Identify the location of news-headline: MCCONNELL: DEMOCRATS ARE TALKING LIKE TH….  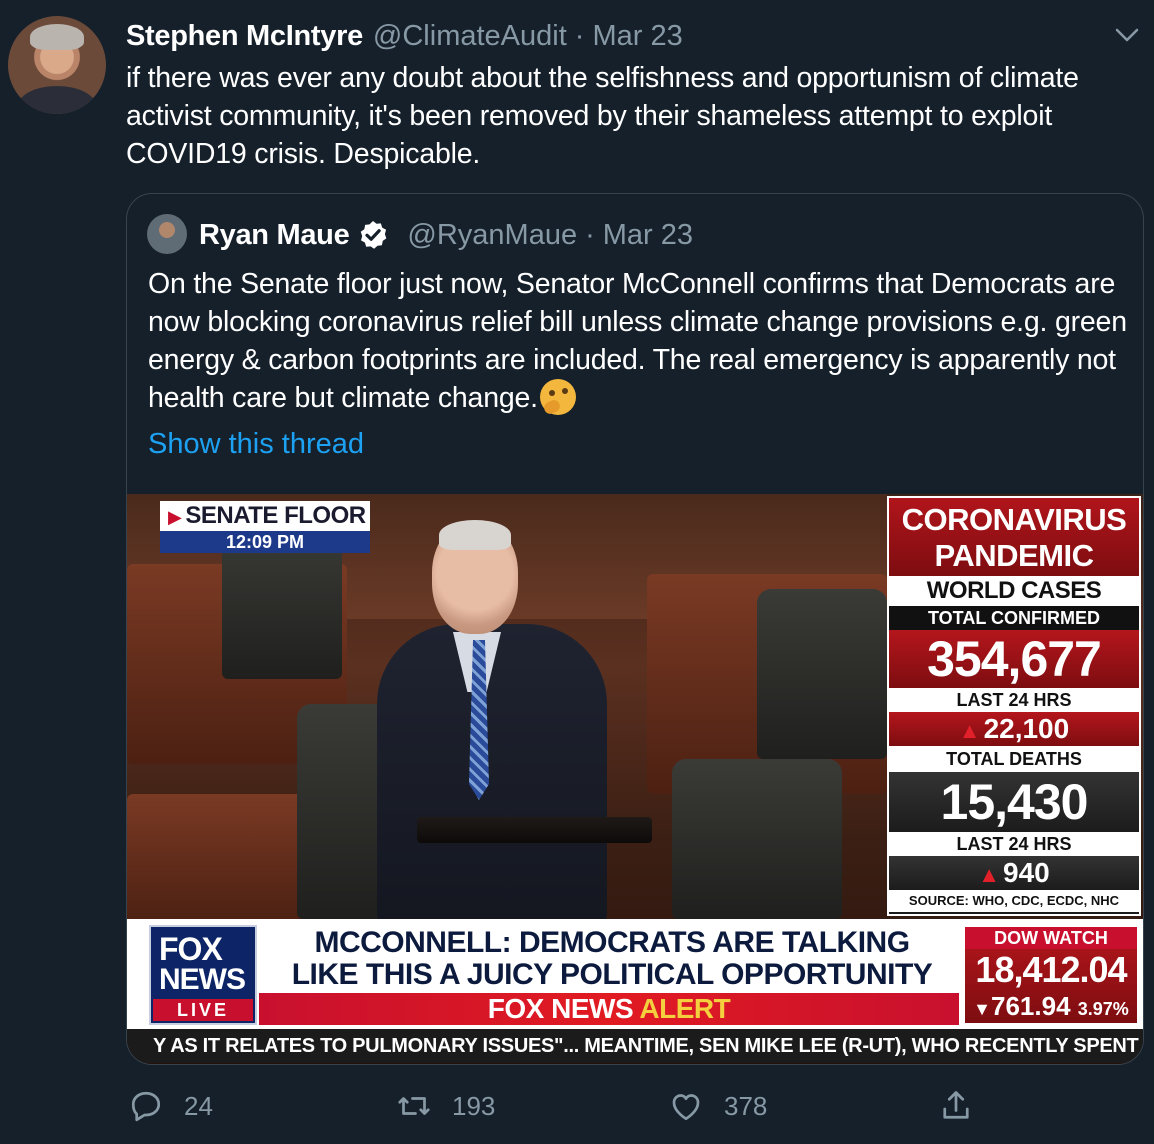
(612, 959).